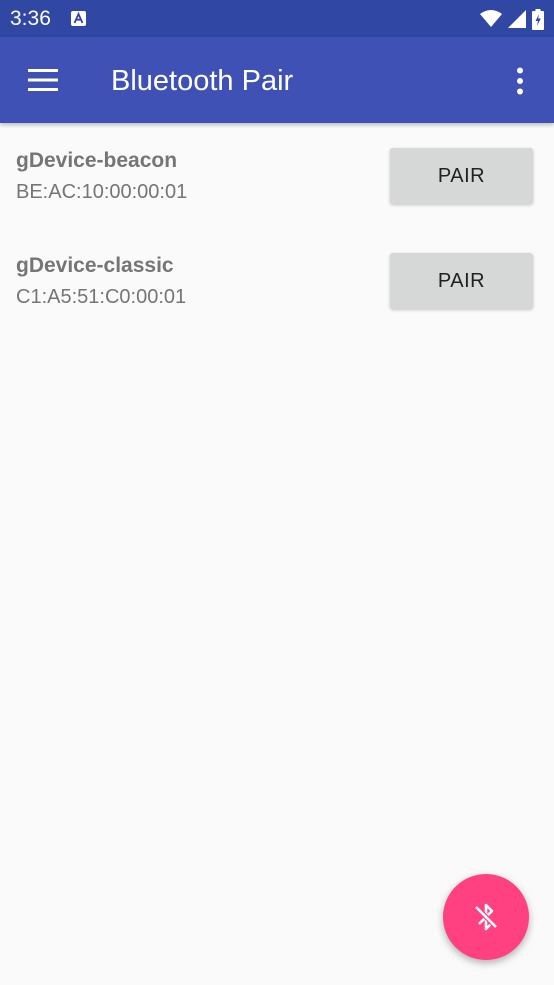 Image resolution: width=554 pixels, height=985 pixels. I want to click on more-vert-icon, so click(520, 81).